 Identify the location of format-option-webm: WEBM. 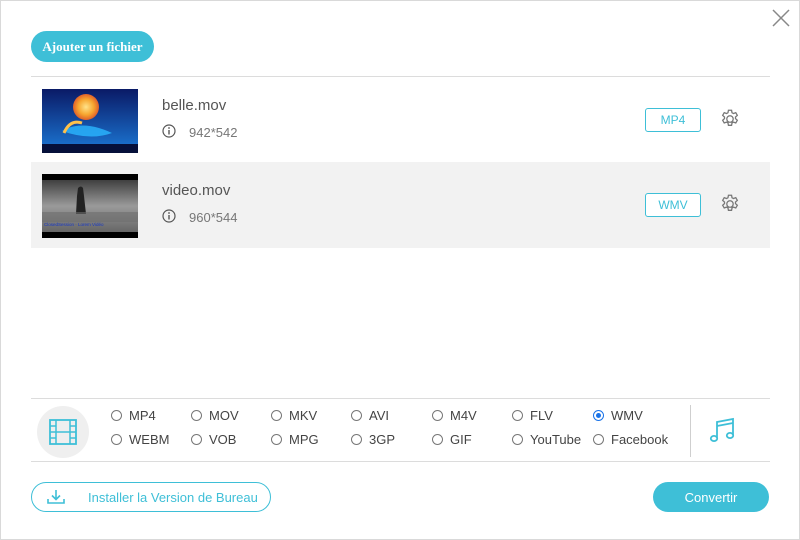
(140, 439).